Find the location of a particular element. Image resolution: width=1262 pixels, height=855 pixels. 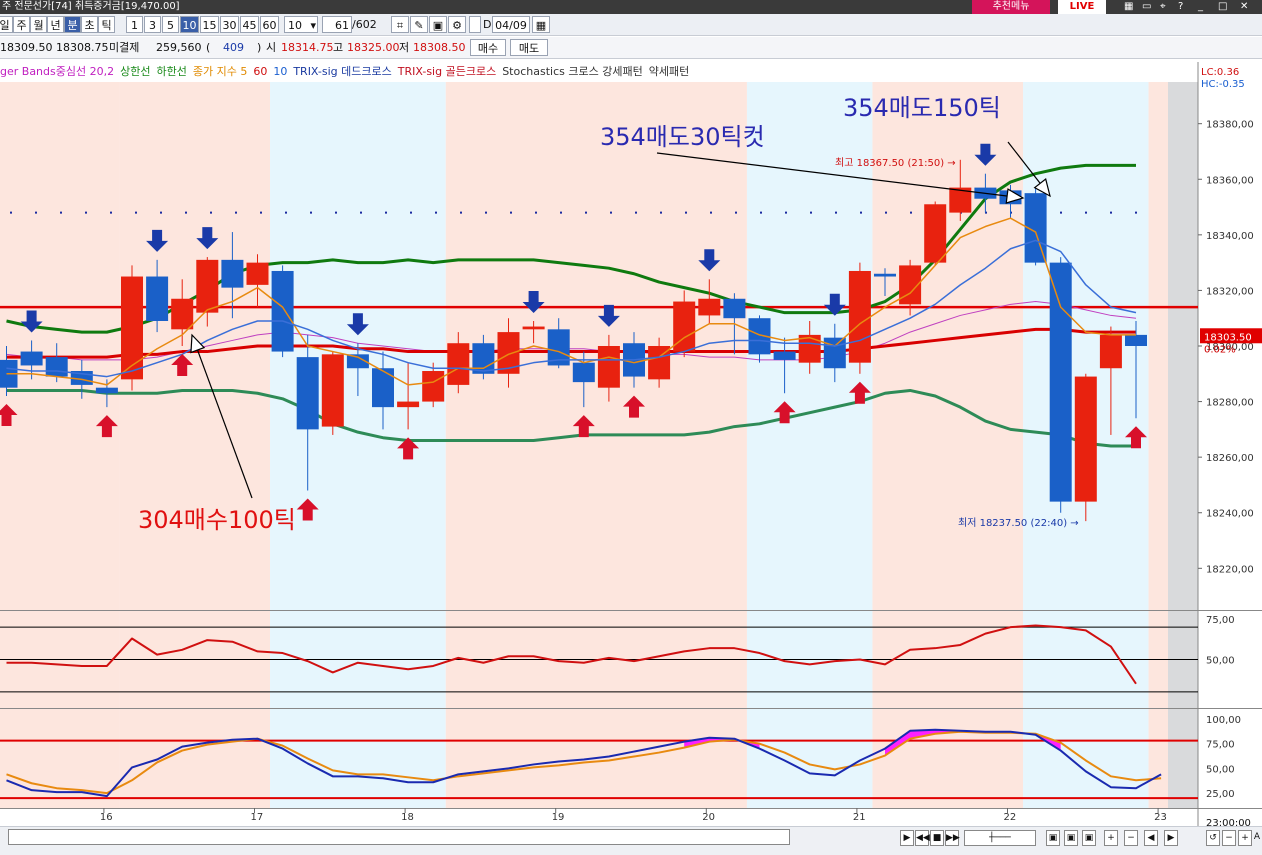

reset-icon: ↺ is located at coordinates (1213, 838).